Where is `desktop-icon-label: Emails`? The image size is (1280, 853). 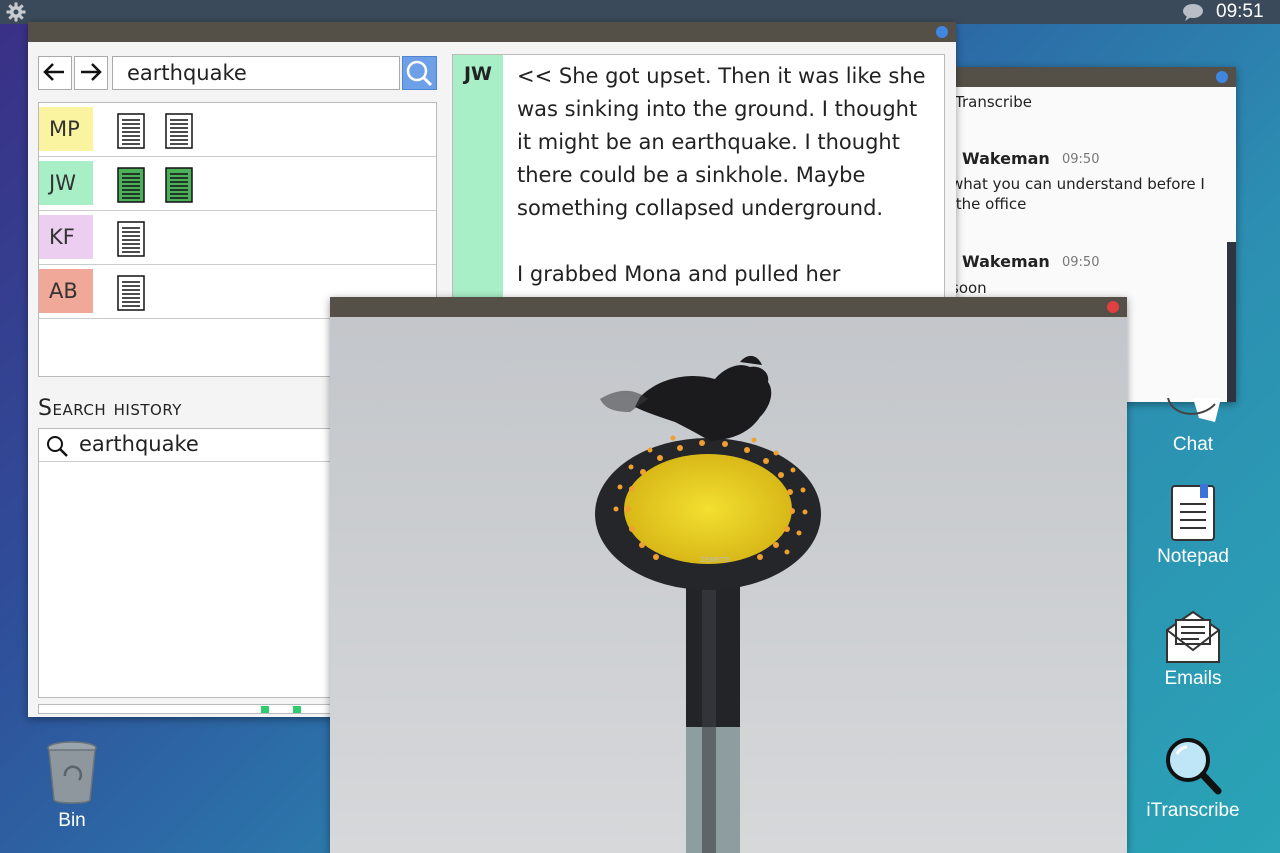
desktop-icon-label: Emails is located at coordinates (1193, 678).